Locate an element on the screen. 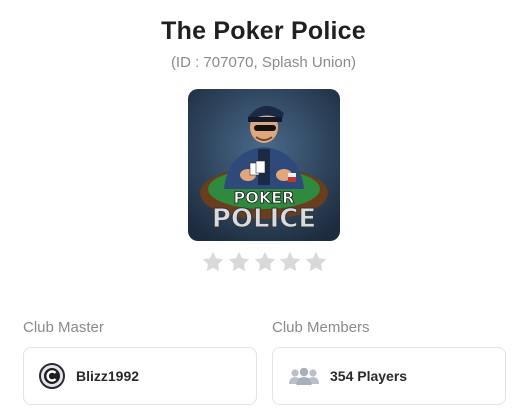  club-name: The Poker Police is located at coordinates (263, 31).